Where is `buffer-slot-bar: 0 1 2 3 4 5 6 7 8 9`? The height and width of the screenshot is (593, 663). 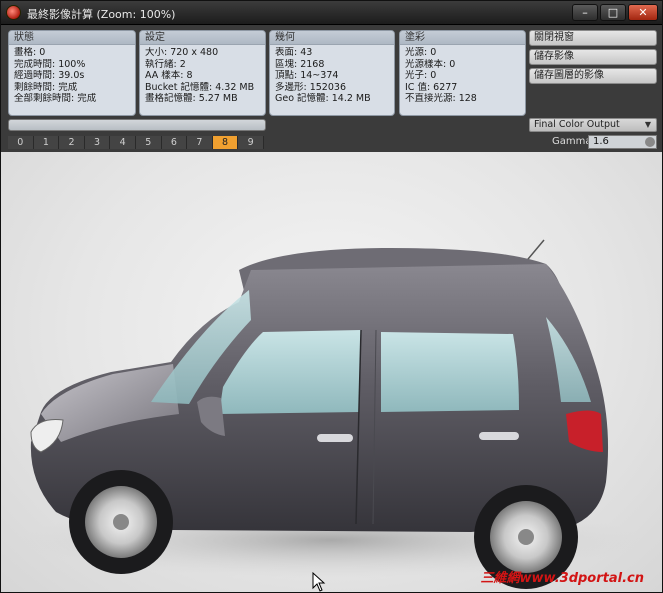 buffer-slot-bar: 0 1 2 3 4 5 6 7 8 9 is located at coordinates (136, 142).